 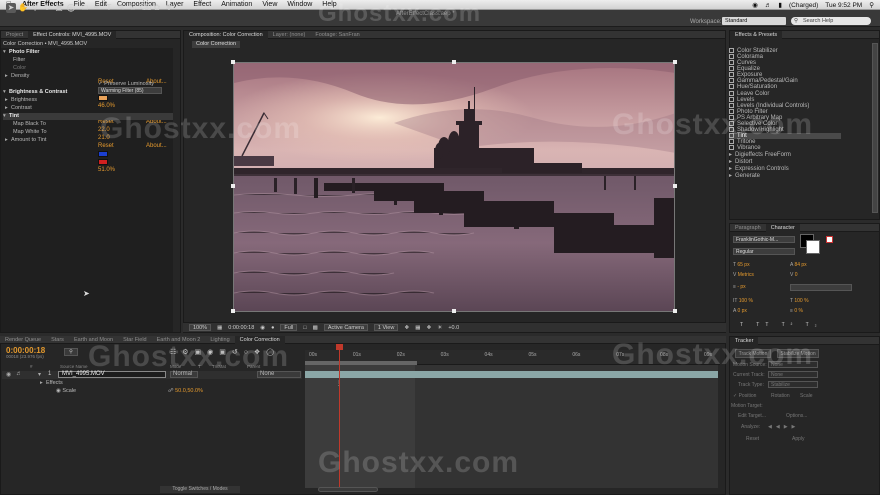 What do you see at coordinates (780, 396) in the screenshot?
I see `option-rotation: Rotation` at bounding box center [780, 396].